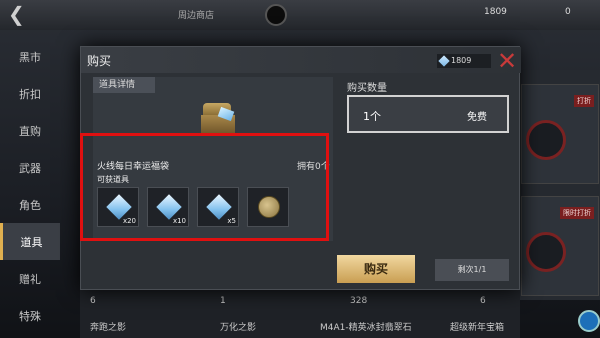 Image resolution: width=600 pixels, height=338 pixels. Describe the element at coordinates (99, 61) in the screenshot. I see `modal-title: 购买` at that location.